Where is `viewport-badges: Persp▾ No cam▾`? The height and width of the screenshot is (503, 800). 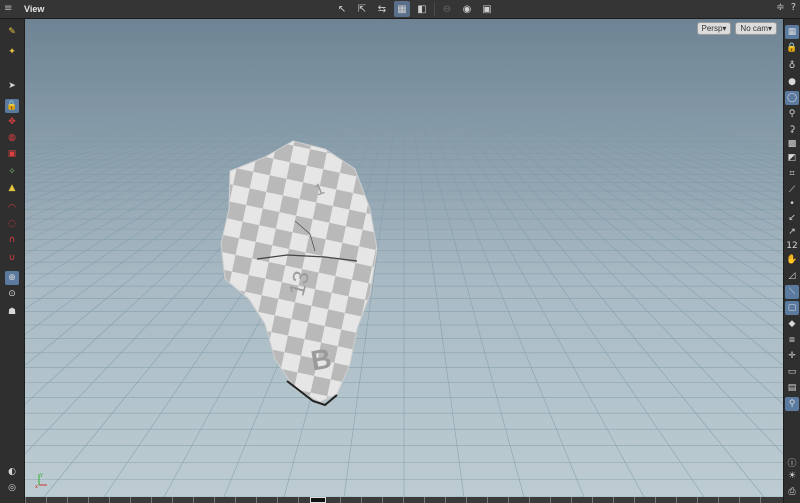 viewport-badges: Persp▾ No cam▾ is located at coordinates (736, 28).